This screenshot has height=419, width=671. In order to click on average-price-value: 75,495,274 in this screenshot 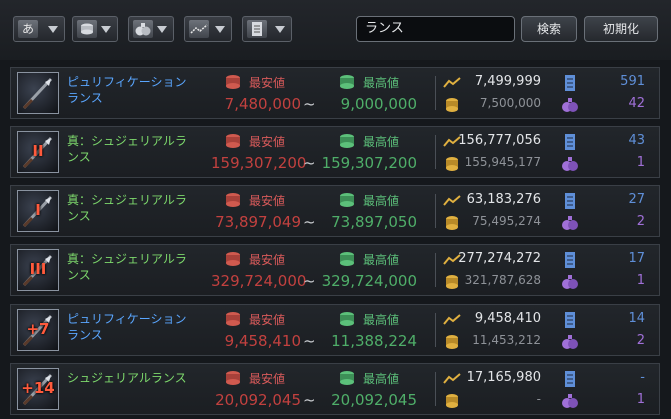, I will do `click(506, 221)`.